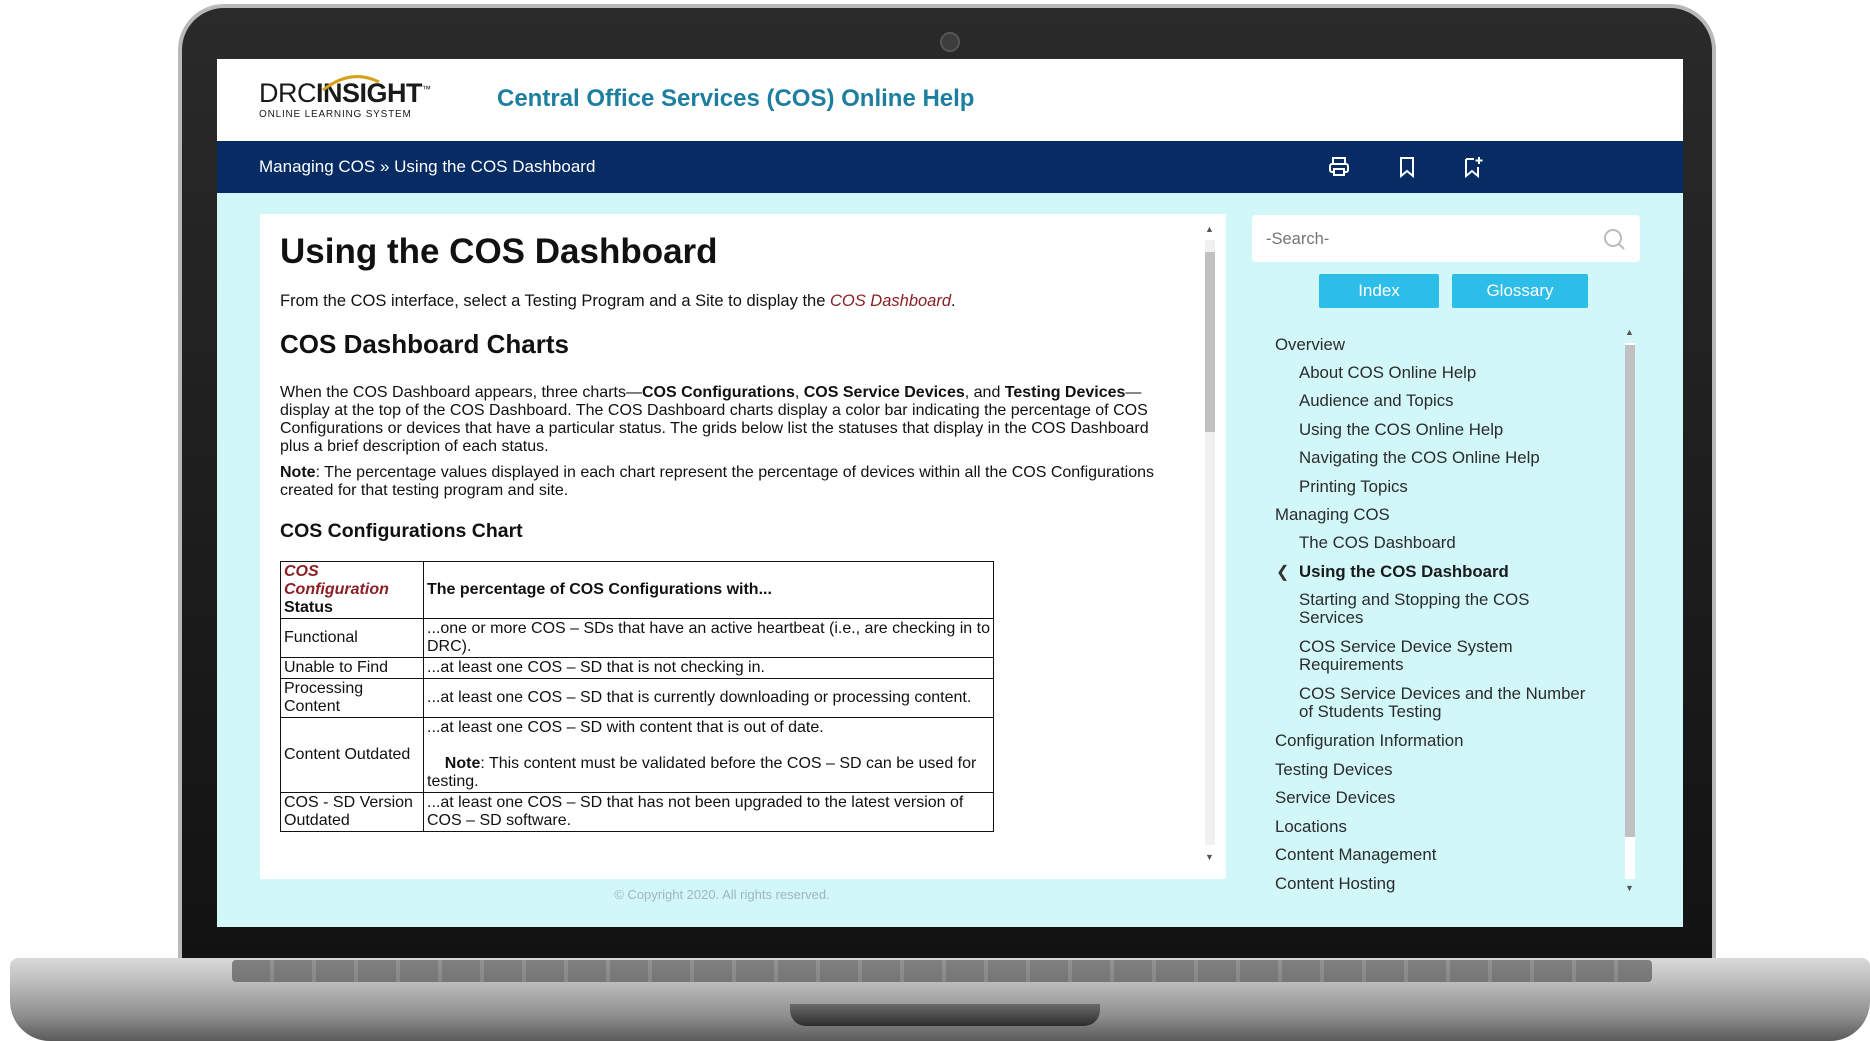 Image resolution: width=1870 pixels, height=1041 pixels. I want to click on content-scrollbar: ▲ ▼, so click(1209, 544).